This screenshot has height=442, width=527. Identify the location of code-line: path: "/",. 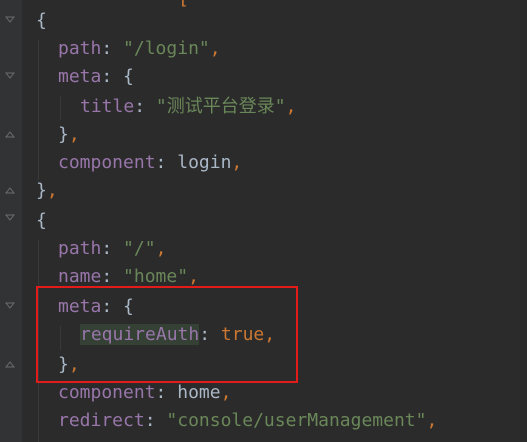
(112, 248).